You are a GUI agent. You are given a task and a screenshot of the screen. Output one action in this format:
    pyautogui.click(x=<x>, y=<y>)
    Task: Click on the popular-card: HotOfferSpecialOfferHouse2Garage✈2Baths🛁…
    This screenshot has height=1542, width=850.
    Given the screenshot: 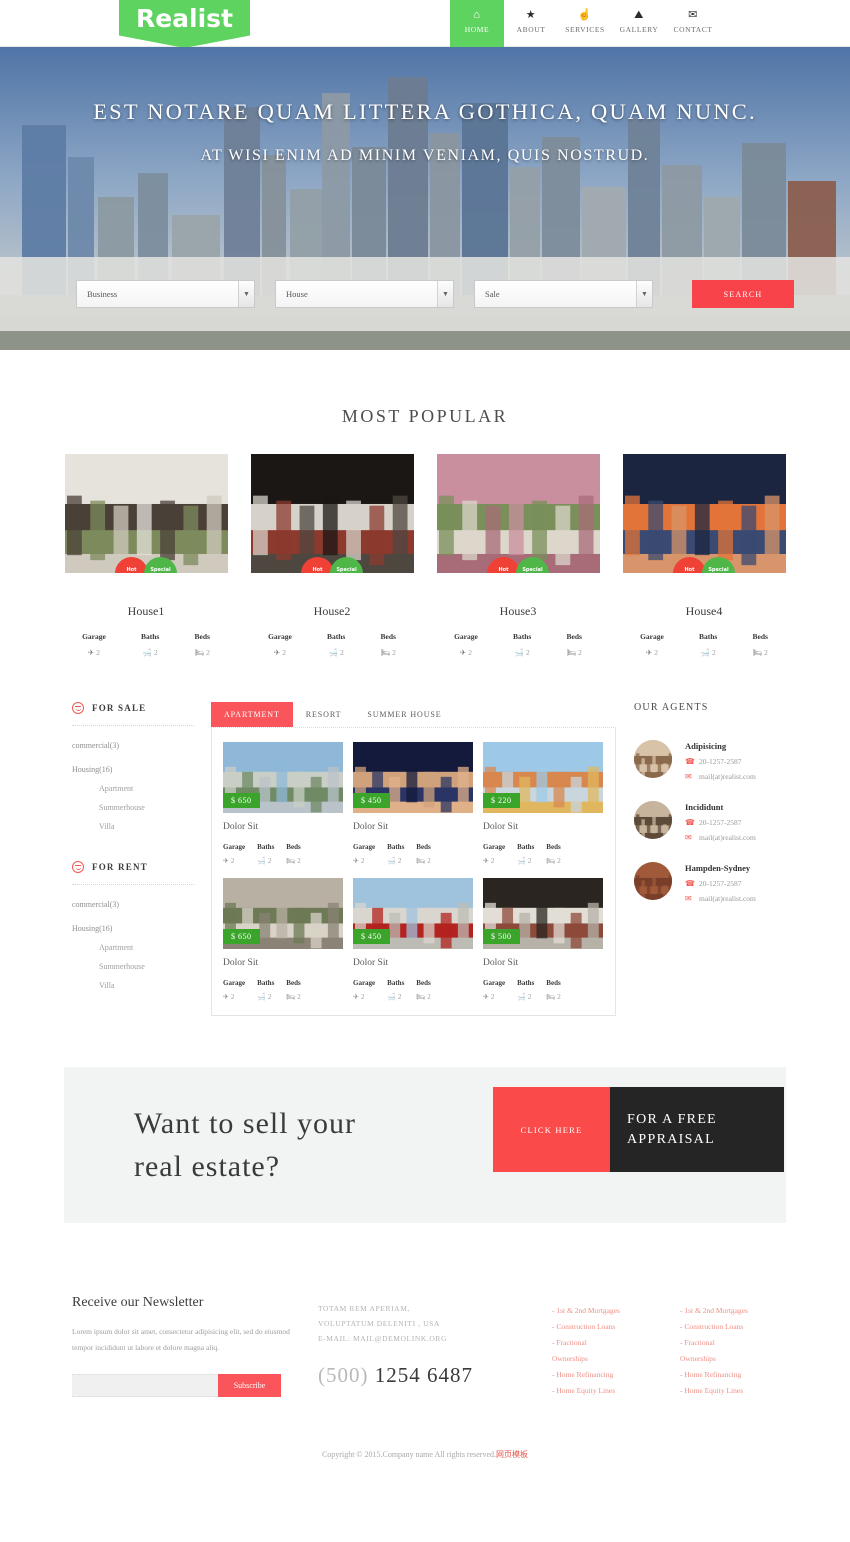 What is the action you would take?
    pyautogui.click(x=332, y=555)
    